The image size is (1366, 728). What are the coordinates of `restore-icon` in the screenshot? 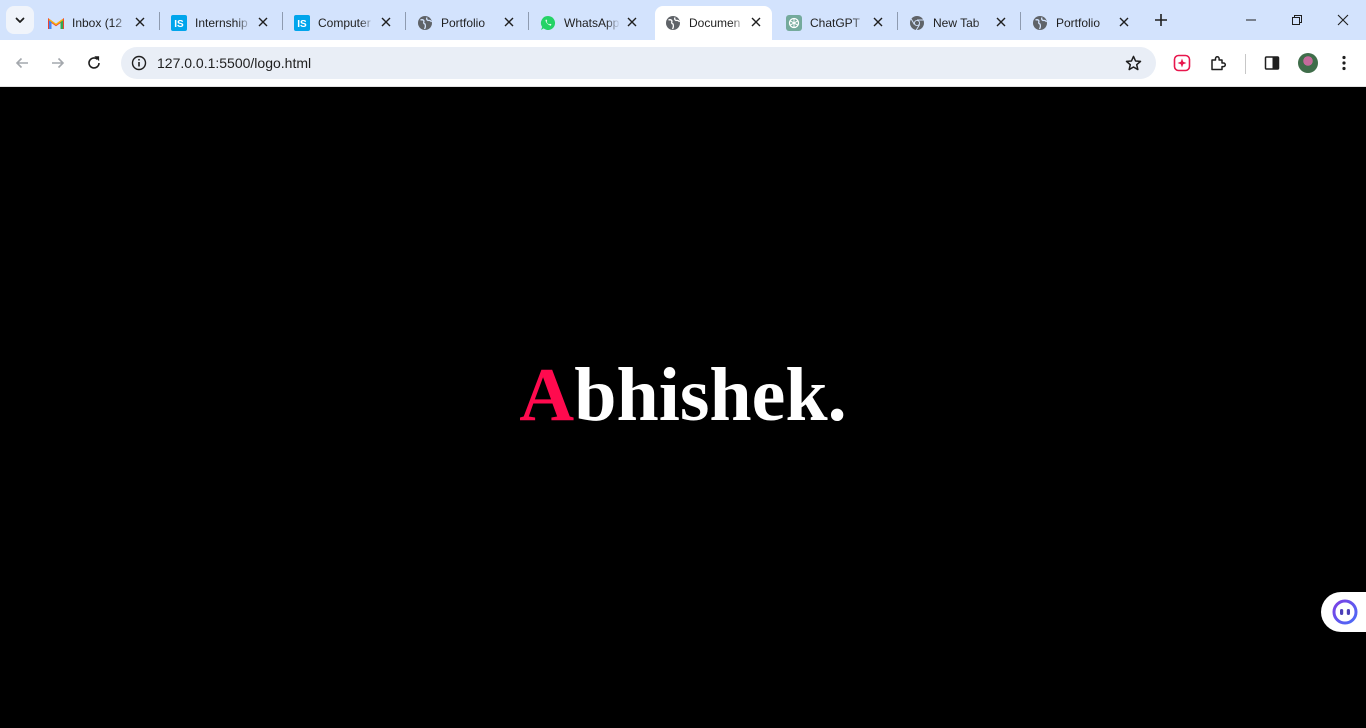 It's located at (1297, 20).